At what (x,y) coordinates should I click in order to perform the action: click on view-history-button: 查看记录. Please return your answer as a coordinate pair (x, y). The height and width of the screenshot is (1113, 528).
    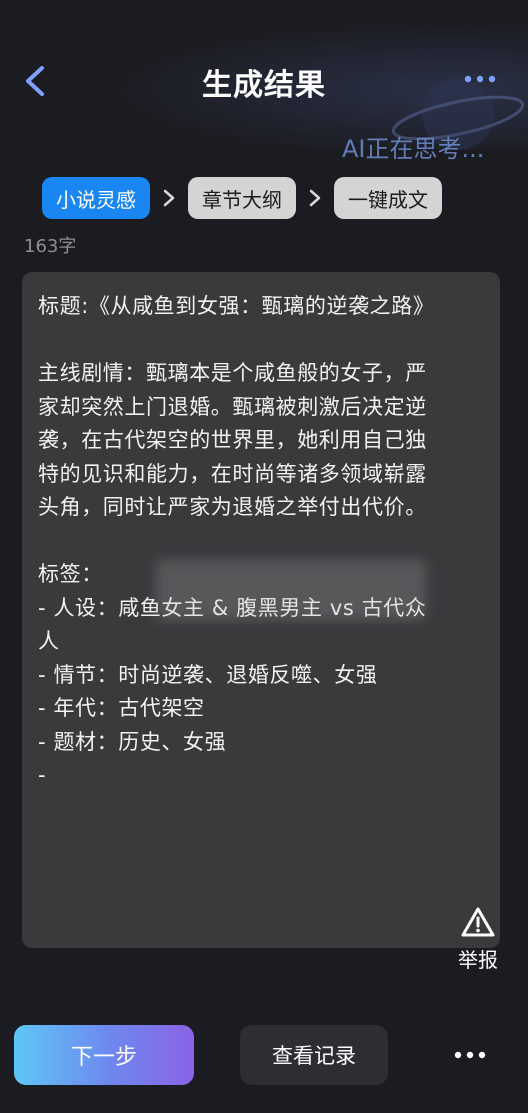
    Looking at the image, I should click on (314, 1055).